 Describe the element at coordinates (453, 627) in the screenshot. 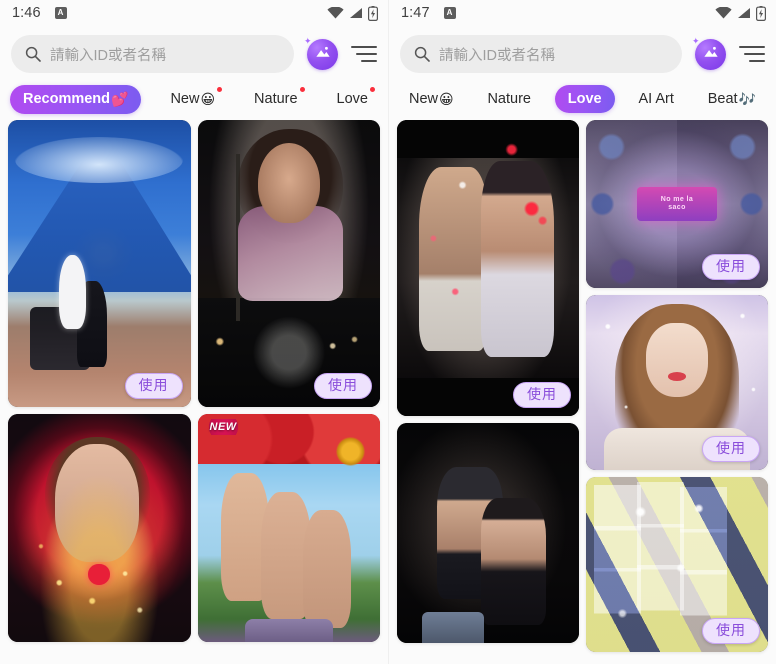

I see `art-jeans` at that location.